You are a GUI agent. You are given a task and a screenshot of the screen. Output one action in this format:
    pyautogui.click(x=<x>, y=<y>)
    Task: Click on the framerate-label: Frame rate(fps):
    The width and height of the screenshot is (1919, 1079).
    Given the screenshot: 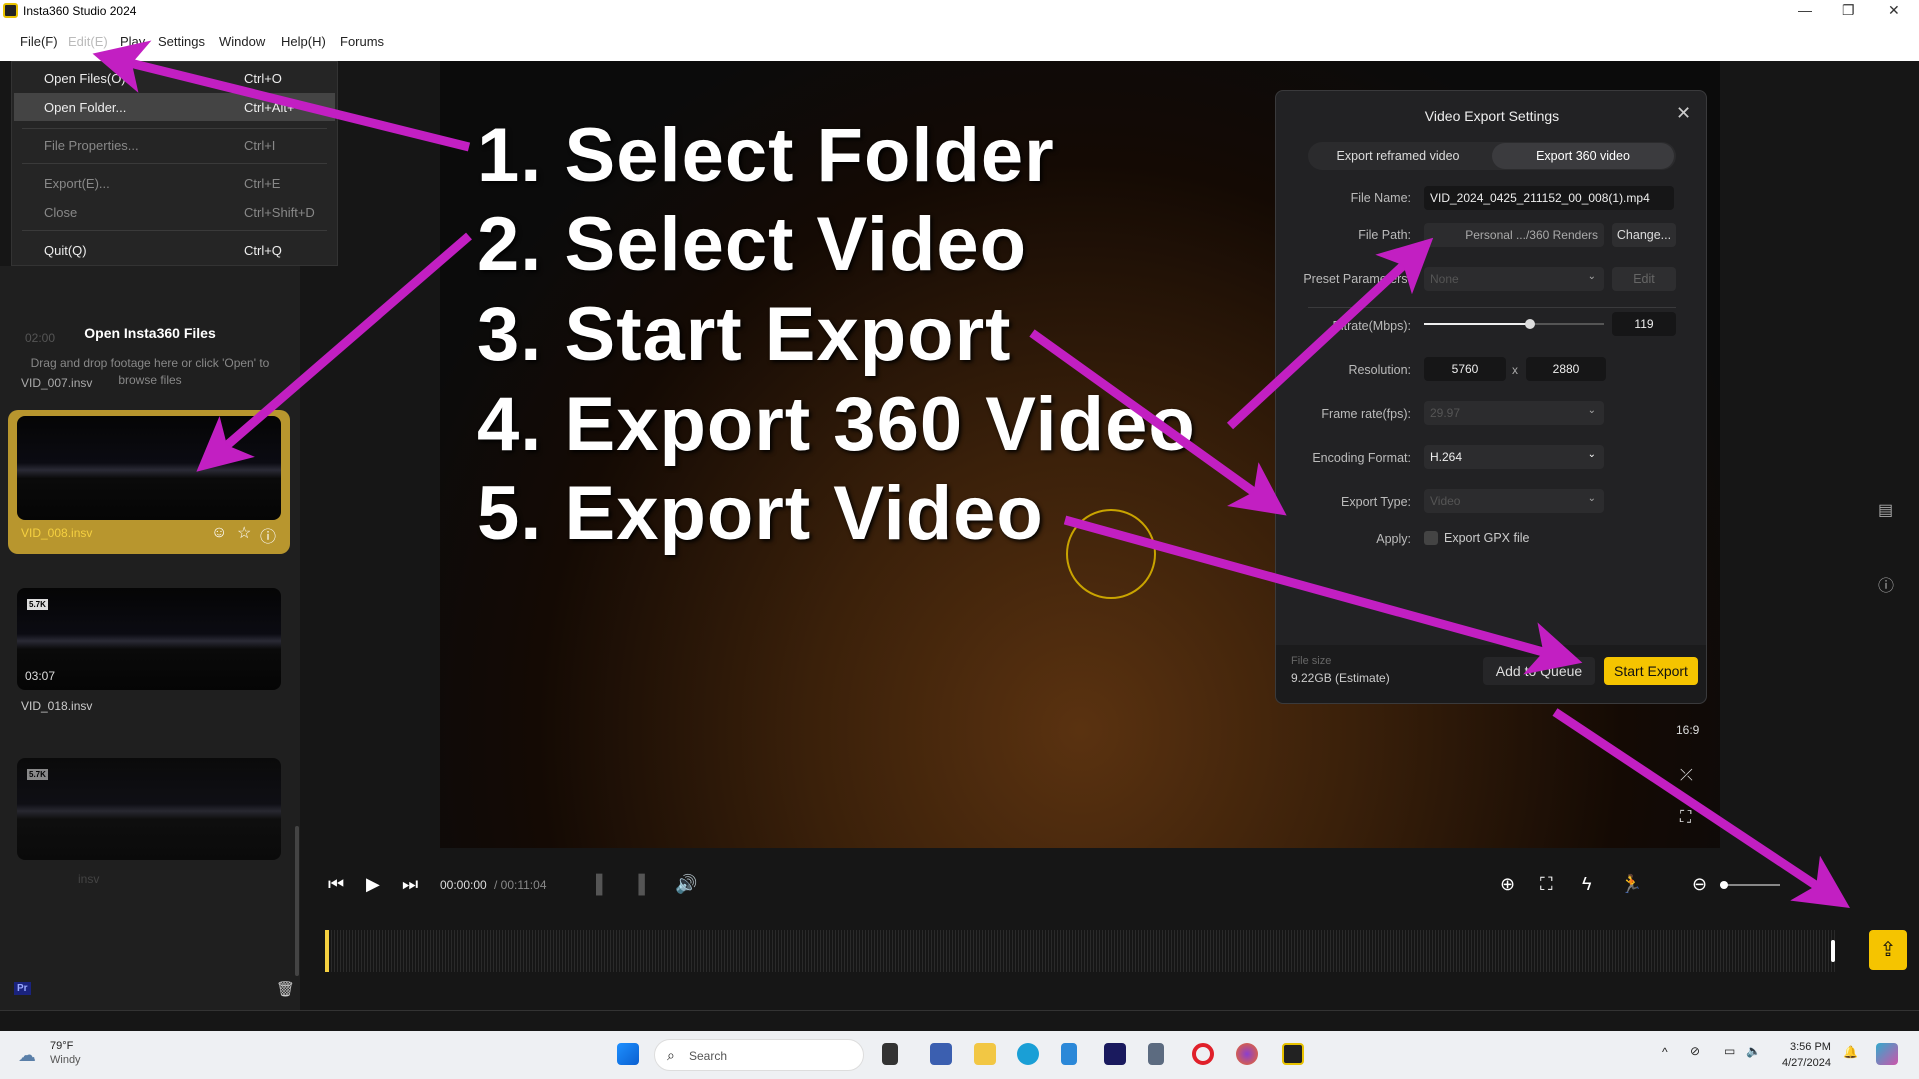 What is the action you would take?
    pyautogui.click(x=1366, y=414)
    